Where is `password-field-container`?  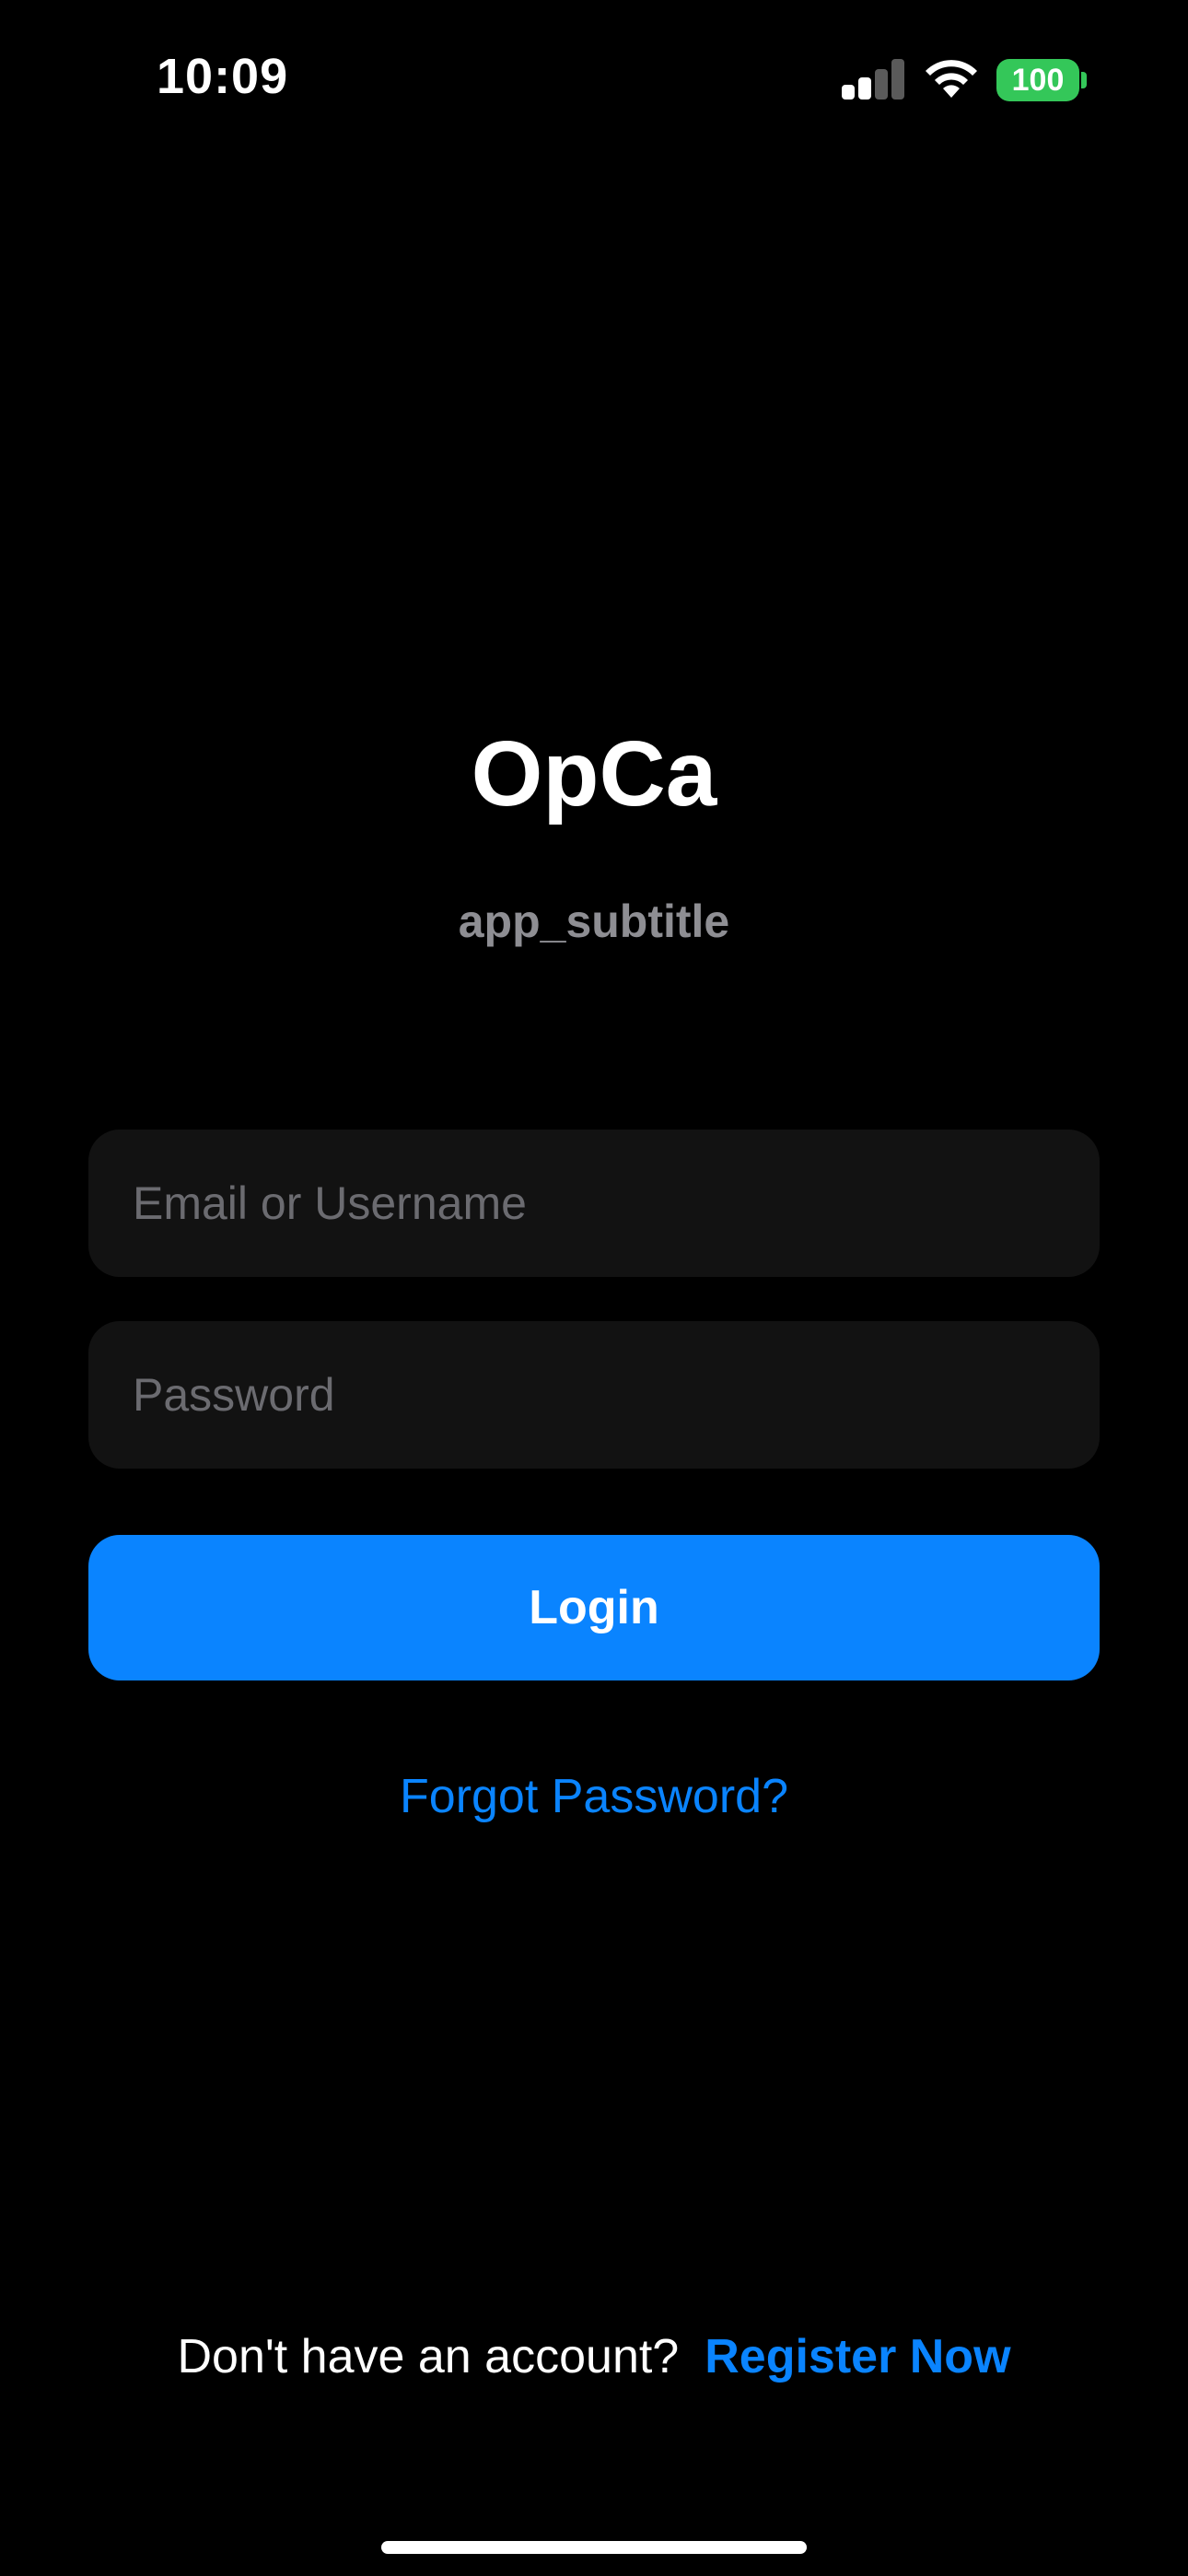 password-field-container is located at coordinates (594, 1395).